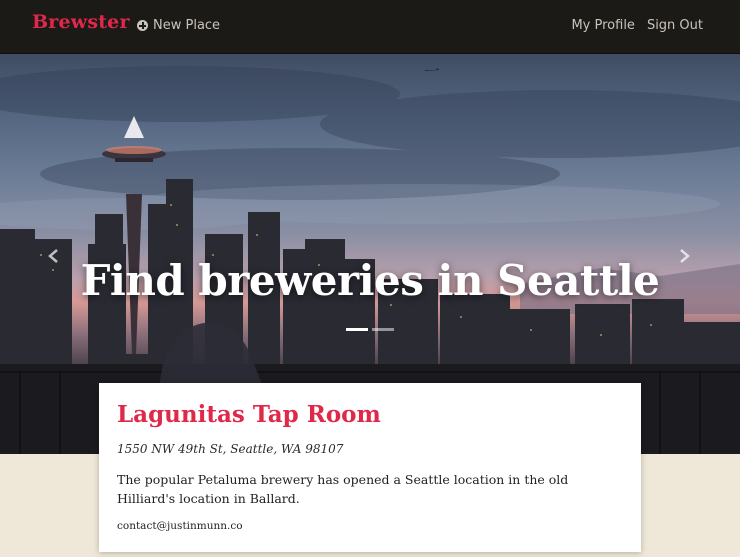  What do you see at coordinates (81, 22) in the screenshot?
I see `brand-logo: Brewster` at bounding box center [81, 22].